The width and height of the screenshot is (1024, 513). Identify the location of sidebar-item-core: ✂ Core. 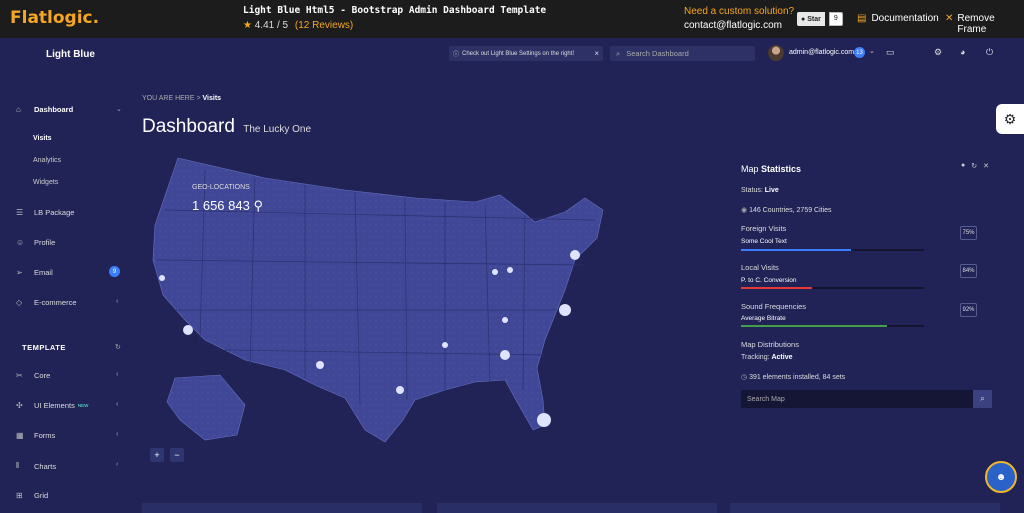
(33, 375).